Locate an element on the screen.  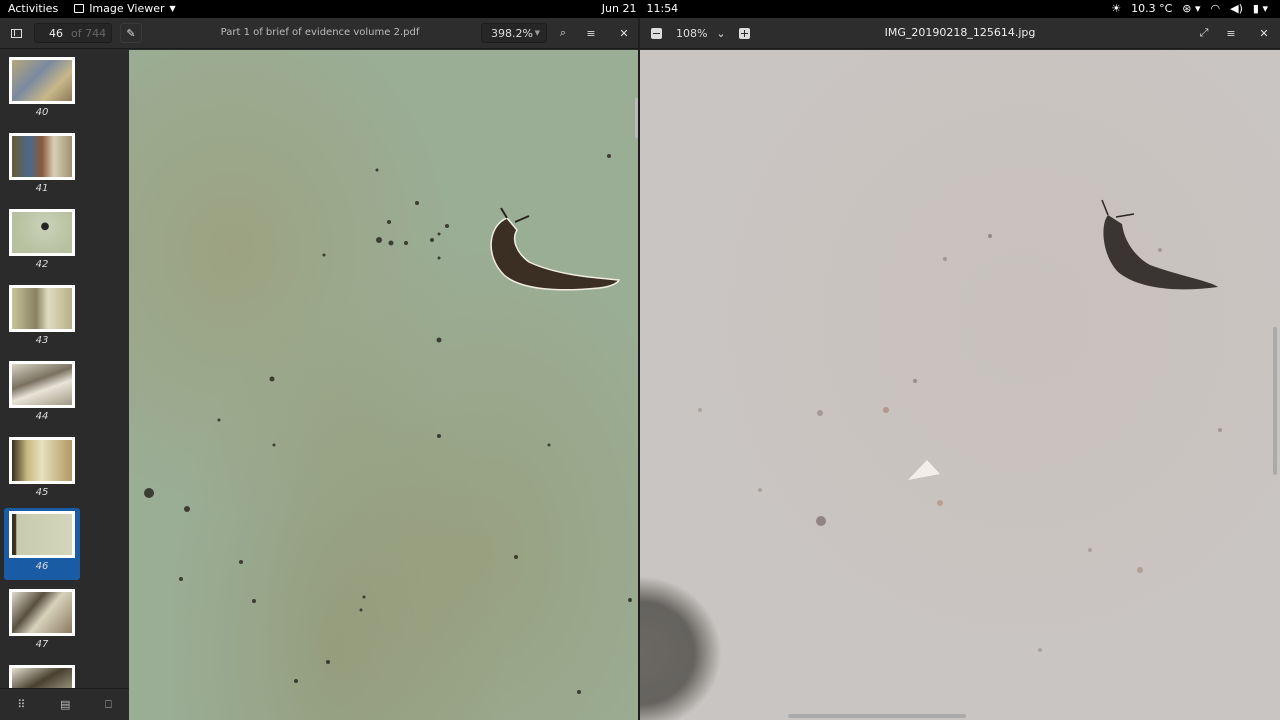
pdf-scrollbar is located at coordinates (636, 118).